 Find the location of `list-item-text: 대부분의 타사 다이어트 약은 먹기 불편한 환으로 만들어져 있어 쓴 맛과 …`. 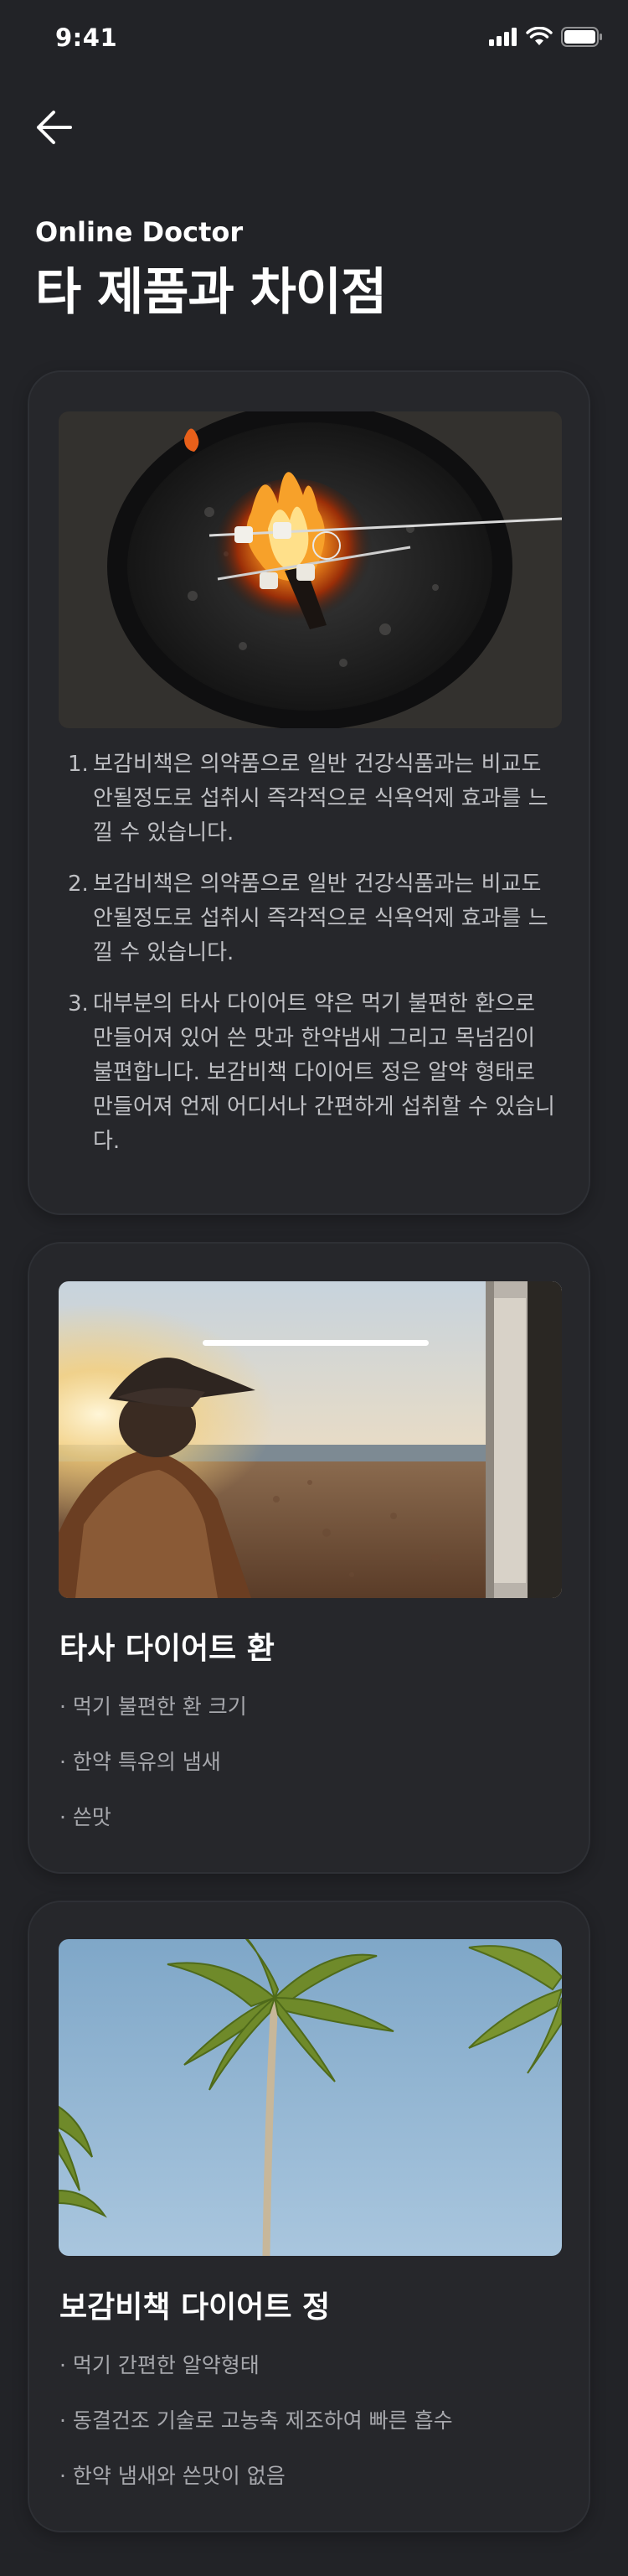

list-item-text: 대부분의 타사 다이어트 약은 먹기 불편한 환으로 만들어져 있어 쓴 맛과 … is located at coordinates (324, 1072).